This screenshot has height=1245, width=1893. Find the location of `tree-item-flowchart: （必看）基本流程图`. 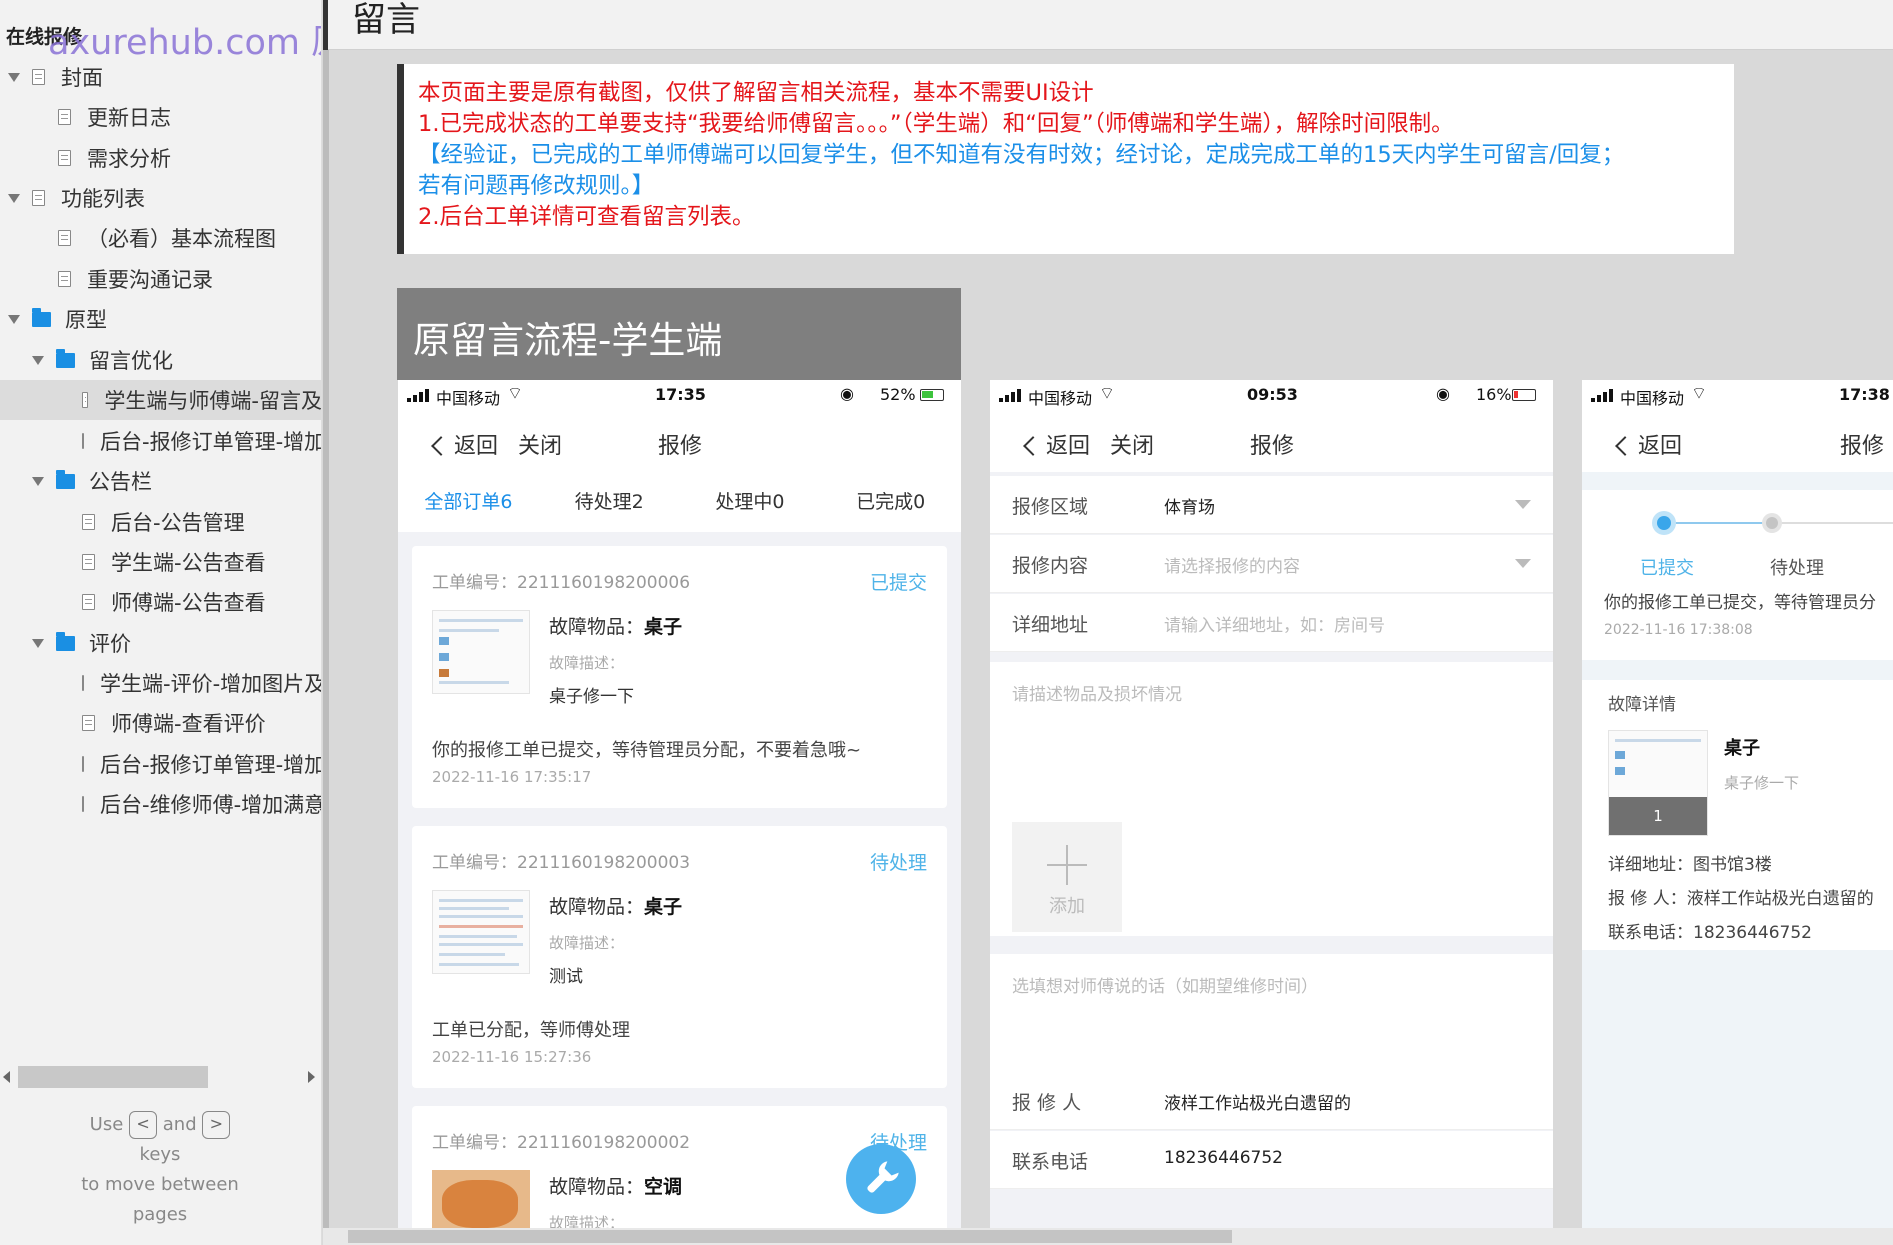

tree-item-flowchart: （必看）基本流程图 is located at coordinates (160, 238).